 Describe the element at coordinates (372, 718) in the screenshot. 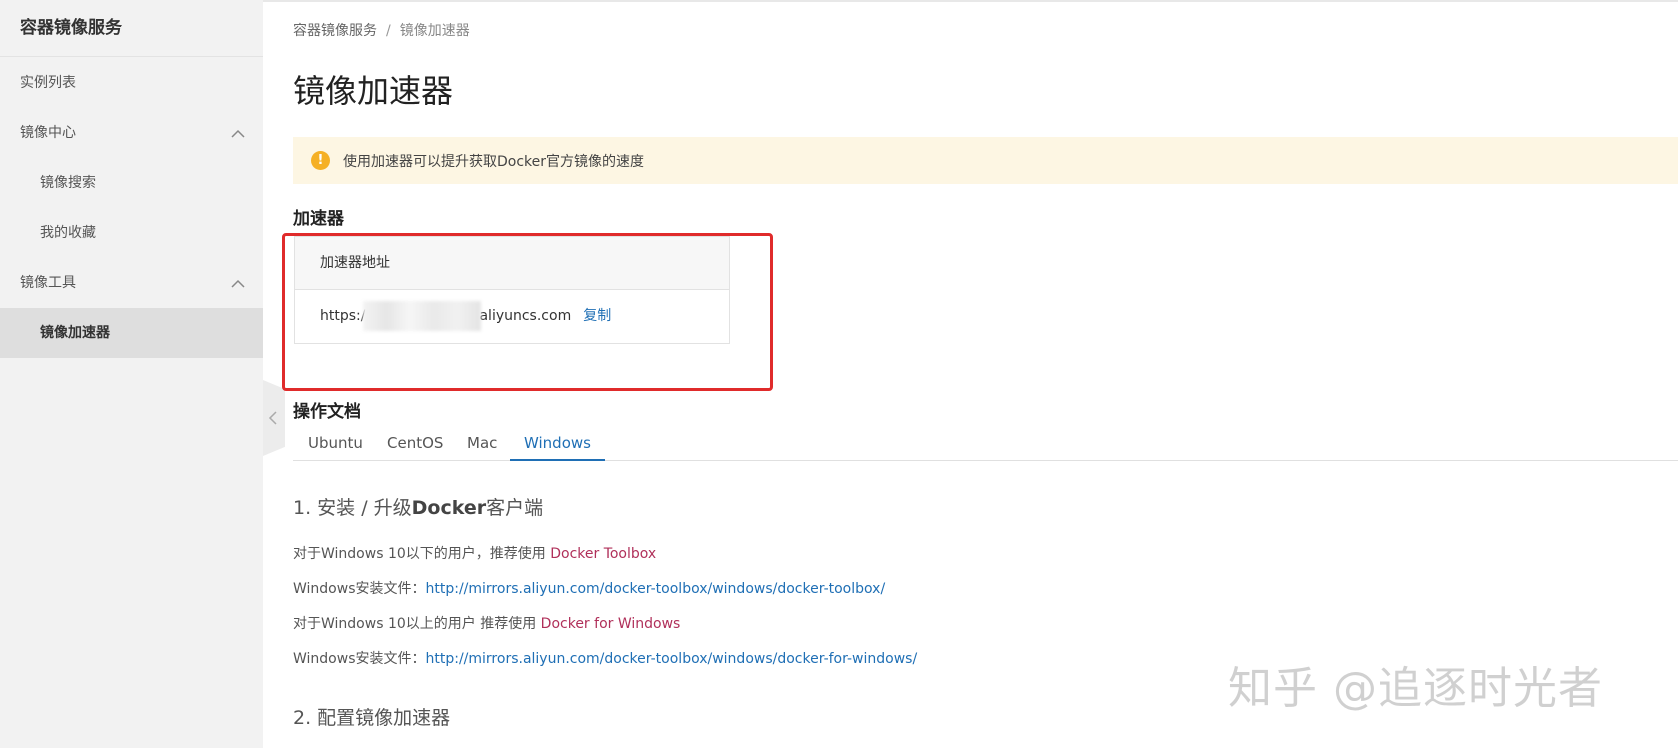

I see `step2-heading: 2. 配置镜像加速器` at that location.